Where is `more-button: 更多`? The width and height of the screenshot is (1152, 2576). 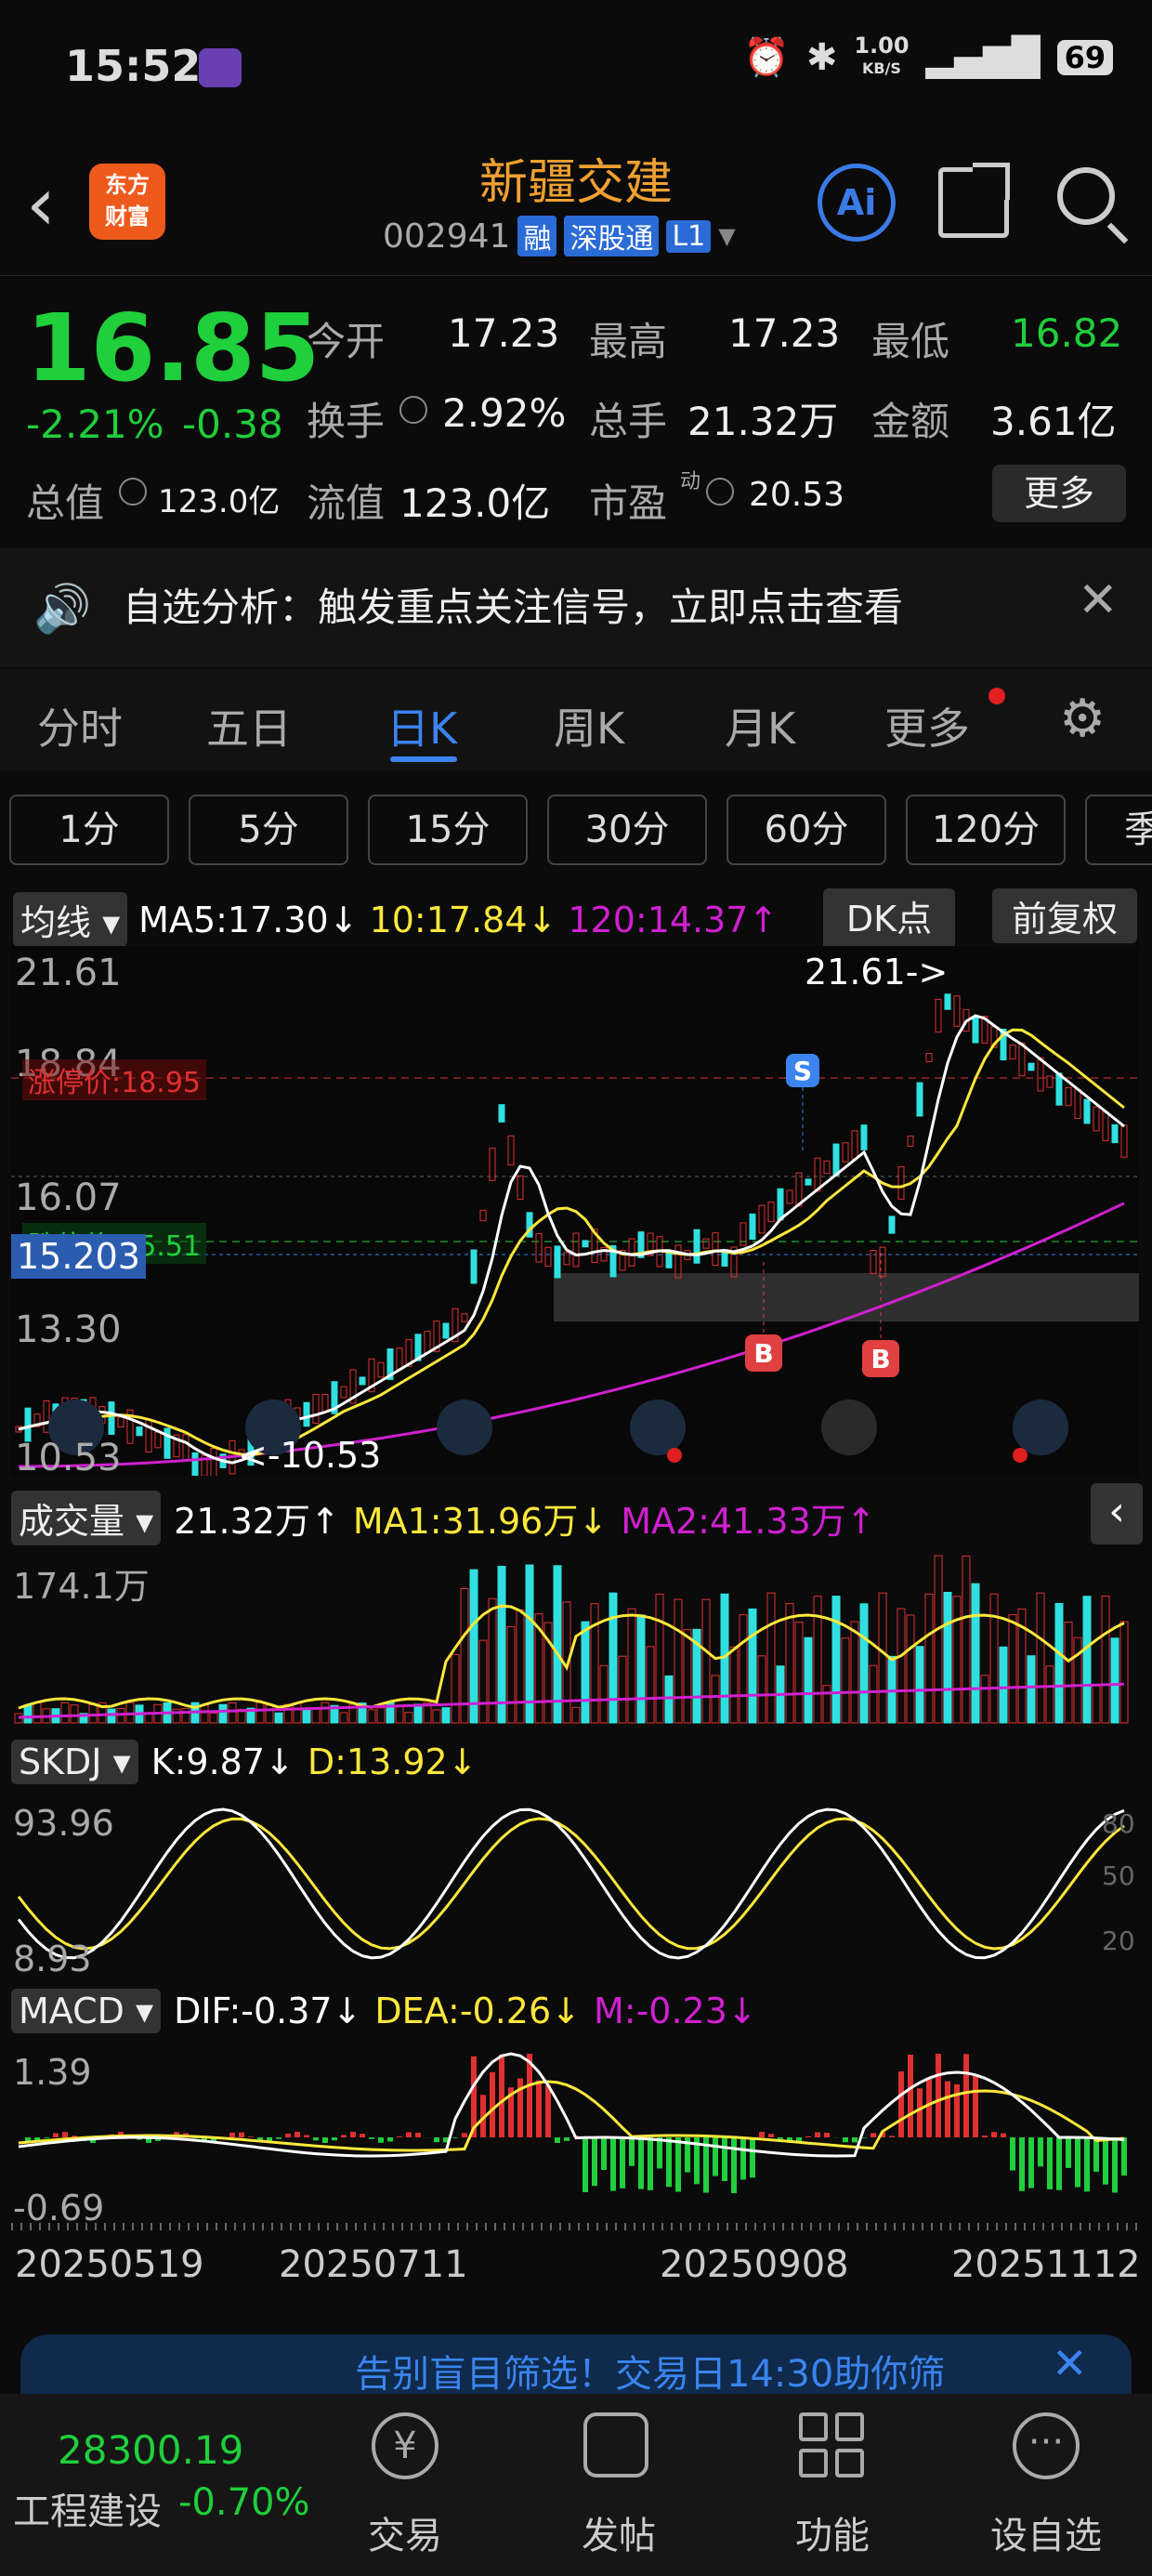
more-button: 更多 is located at coordinates (1059, 493).